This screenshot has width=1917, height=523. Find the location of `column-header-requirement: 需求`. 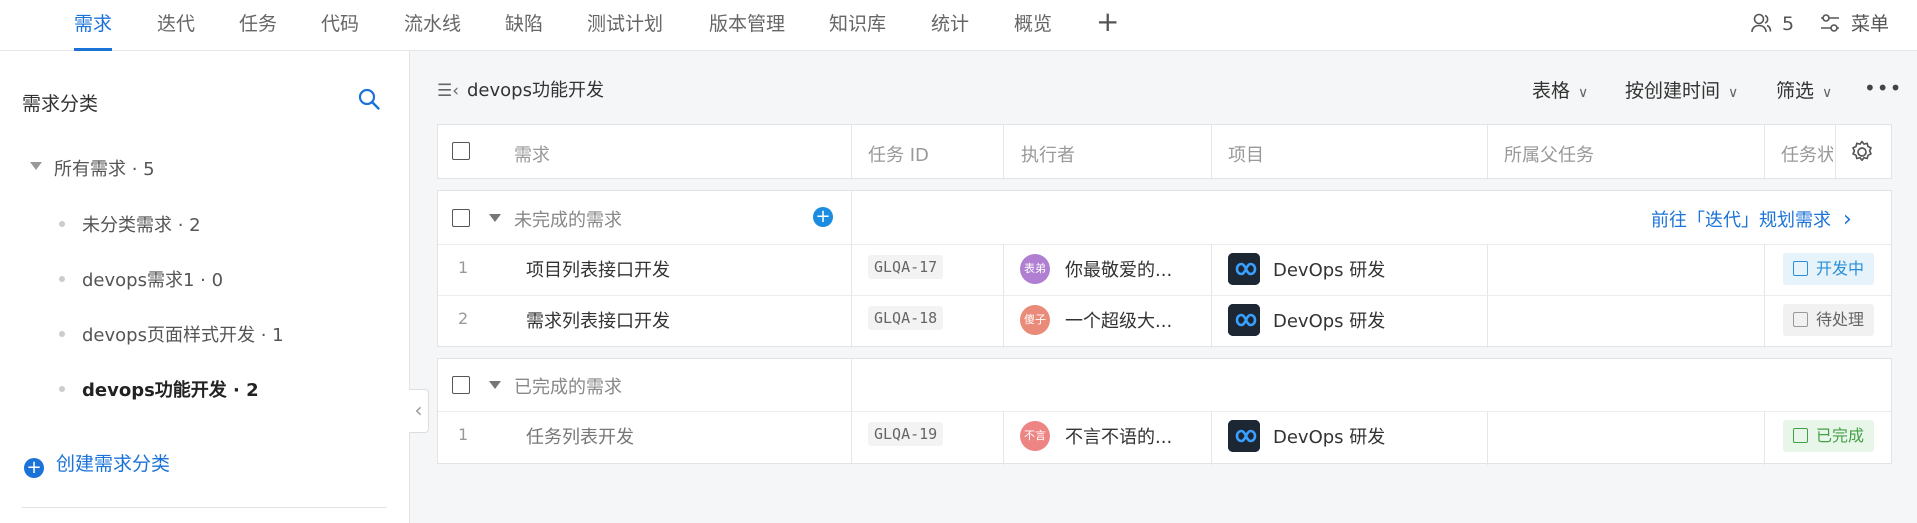

column-header-requirement: 需求 is located at coordinates (532, 154).